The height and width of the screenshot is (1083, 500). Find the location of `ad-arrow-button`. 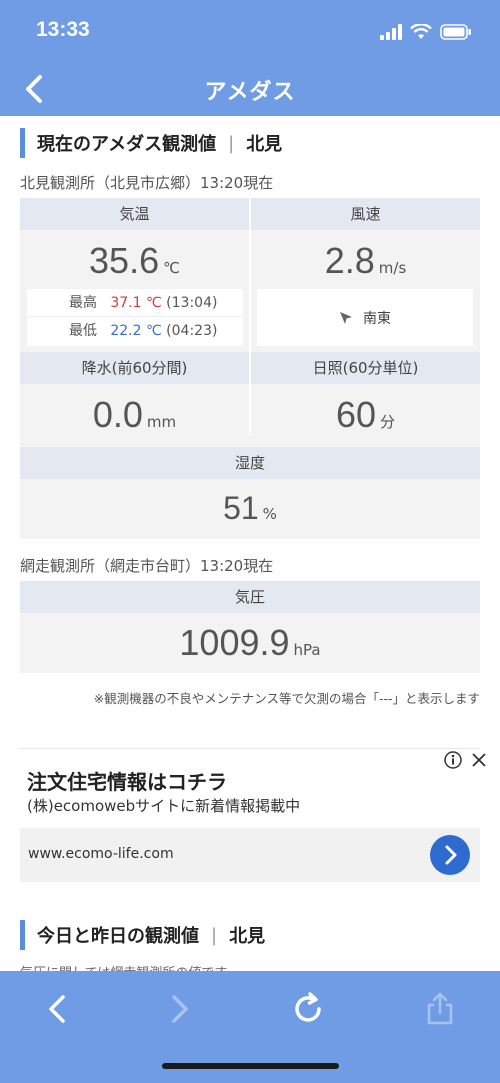

ad-arrow-button is located at coordinates (450, 855).